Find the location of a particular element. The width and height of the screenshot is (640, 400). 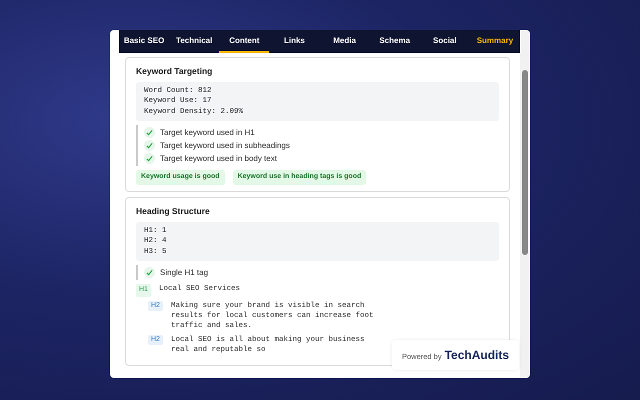

check-label: Target keyword used in subheadings is located at coordinates (225, 146).